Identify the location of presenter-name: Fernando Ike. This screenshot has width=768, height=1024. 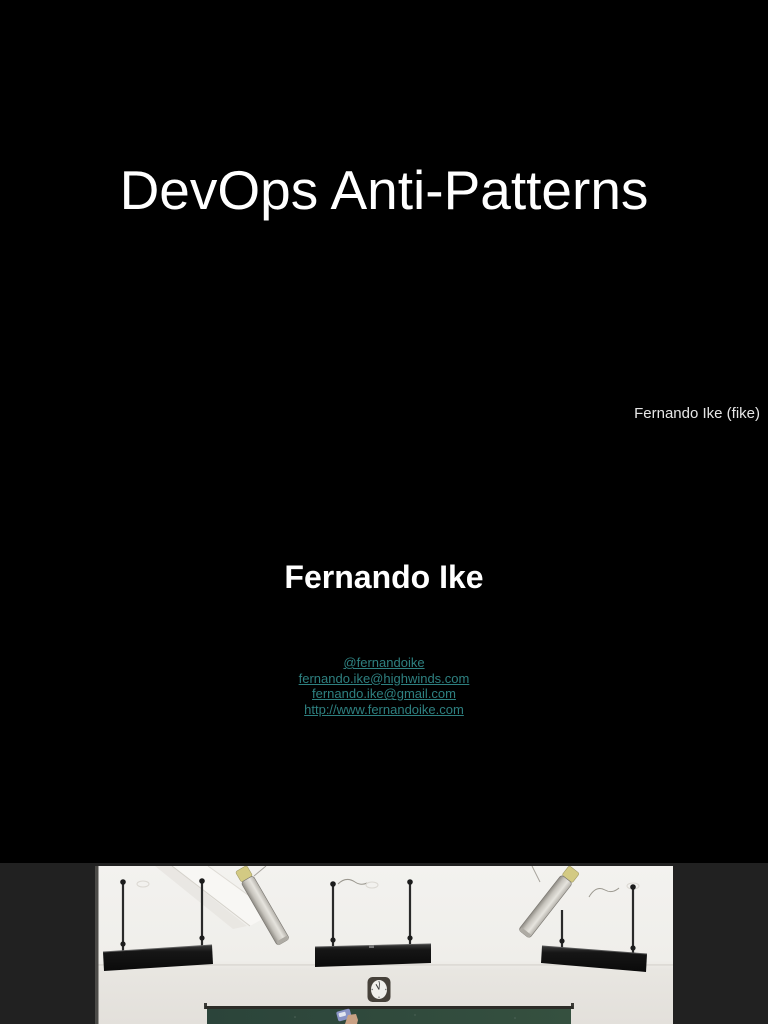
(384, 577).